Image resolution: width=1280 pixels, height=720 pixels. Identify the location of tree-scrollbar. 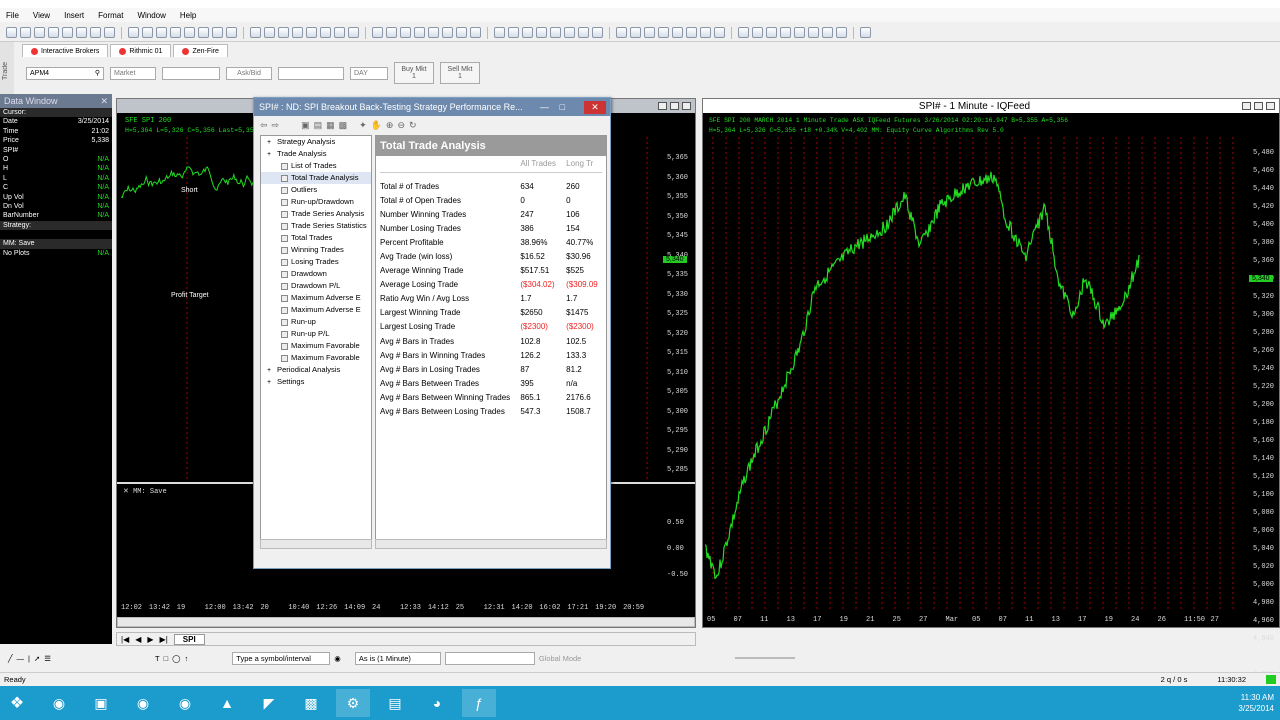
(316, 544).